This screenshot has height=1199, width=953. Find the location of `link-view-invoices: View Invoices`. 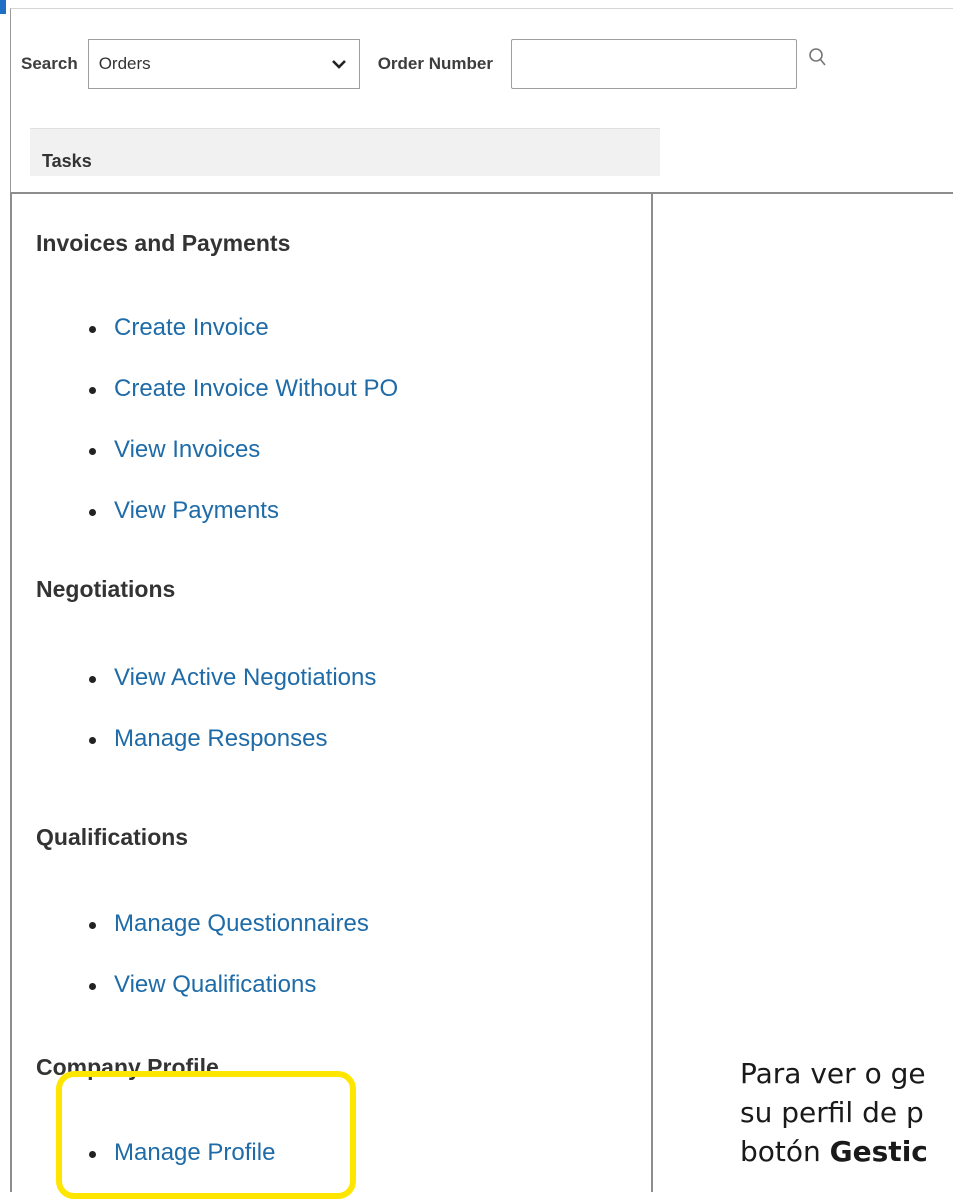

link-view-invoices: View Invoices is located at coordinates (174, 450).